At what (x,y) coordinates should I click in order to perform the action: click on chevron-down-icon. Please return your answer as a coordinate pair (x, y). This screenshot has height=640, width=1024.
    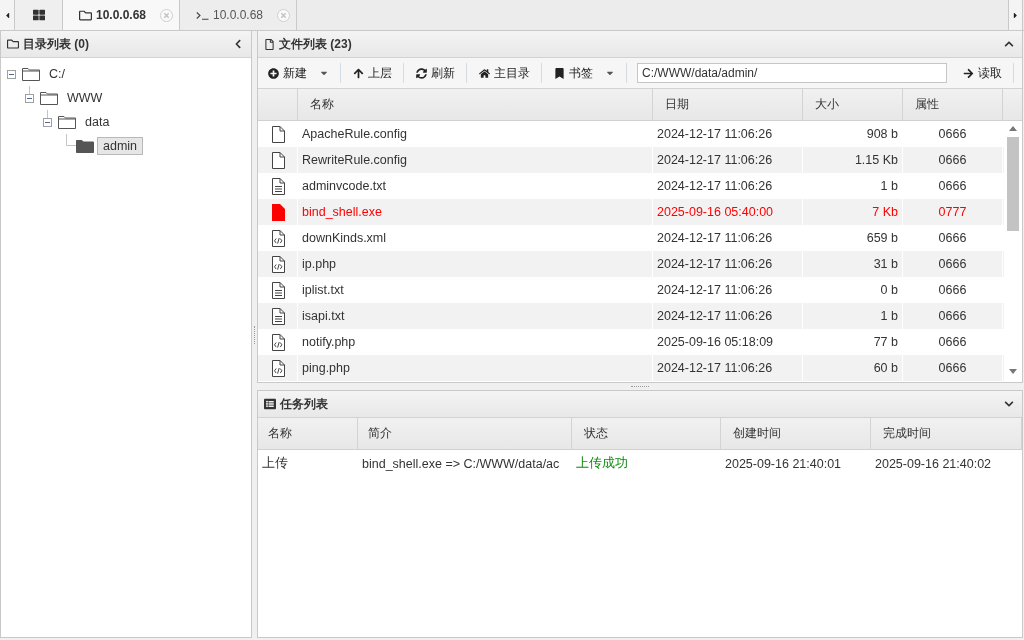
    Looking at the image, I should click on (1009, 404).